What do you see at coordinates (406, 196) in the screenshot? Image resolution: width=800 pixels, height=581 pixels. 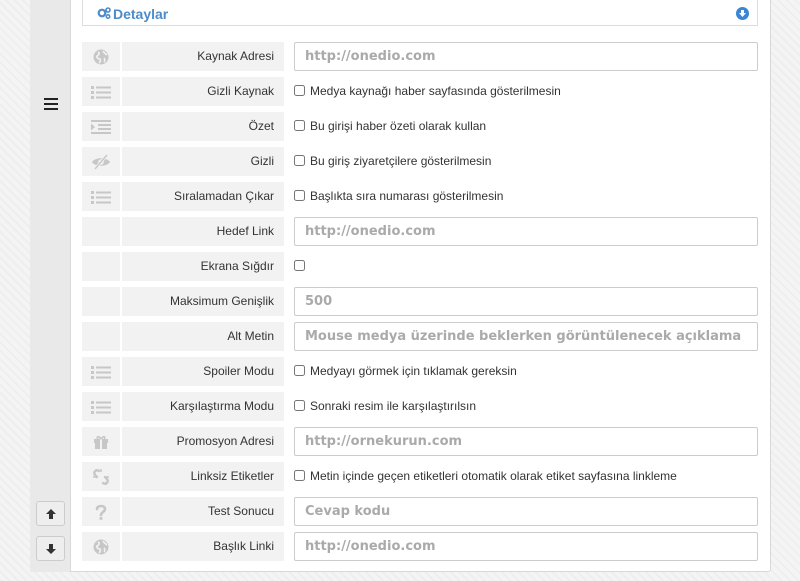 I see `checkbox-label: Başlıkta sıra numarası gösterilmesin` at bounding box center [406, 196].